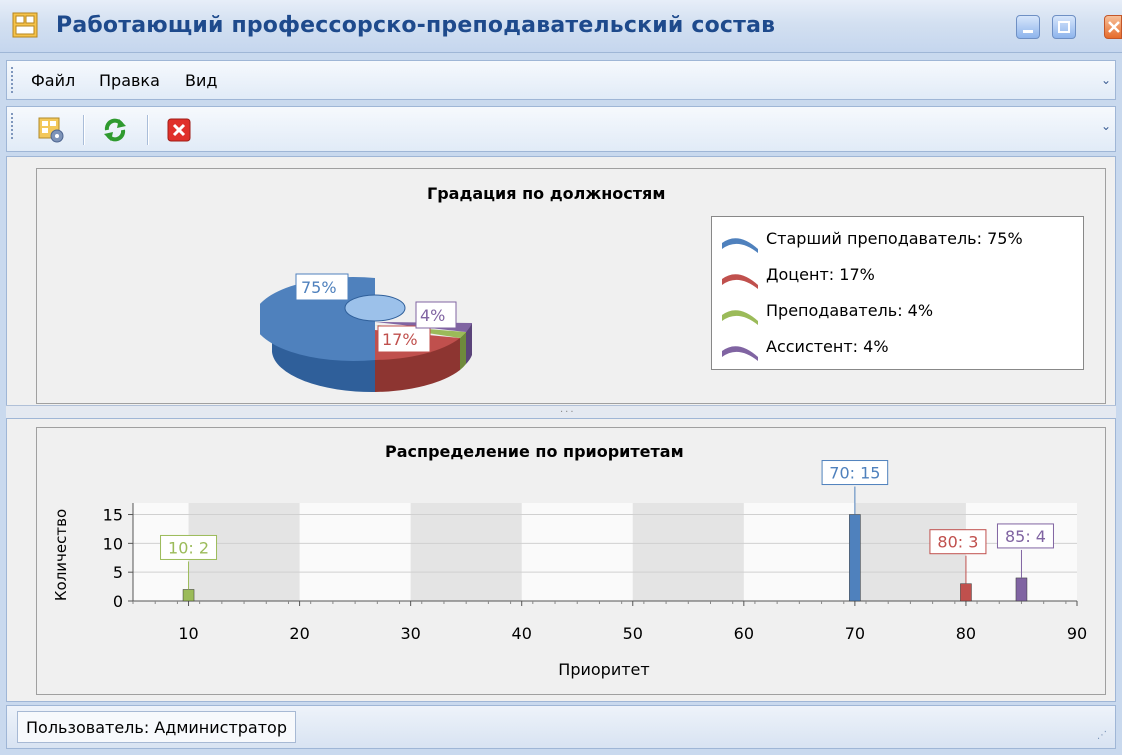 The width and height of the screenshot is (1122, 755). I want to click on x-tick-label: 70, so click(855, 633).